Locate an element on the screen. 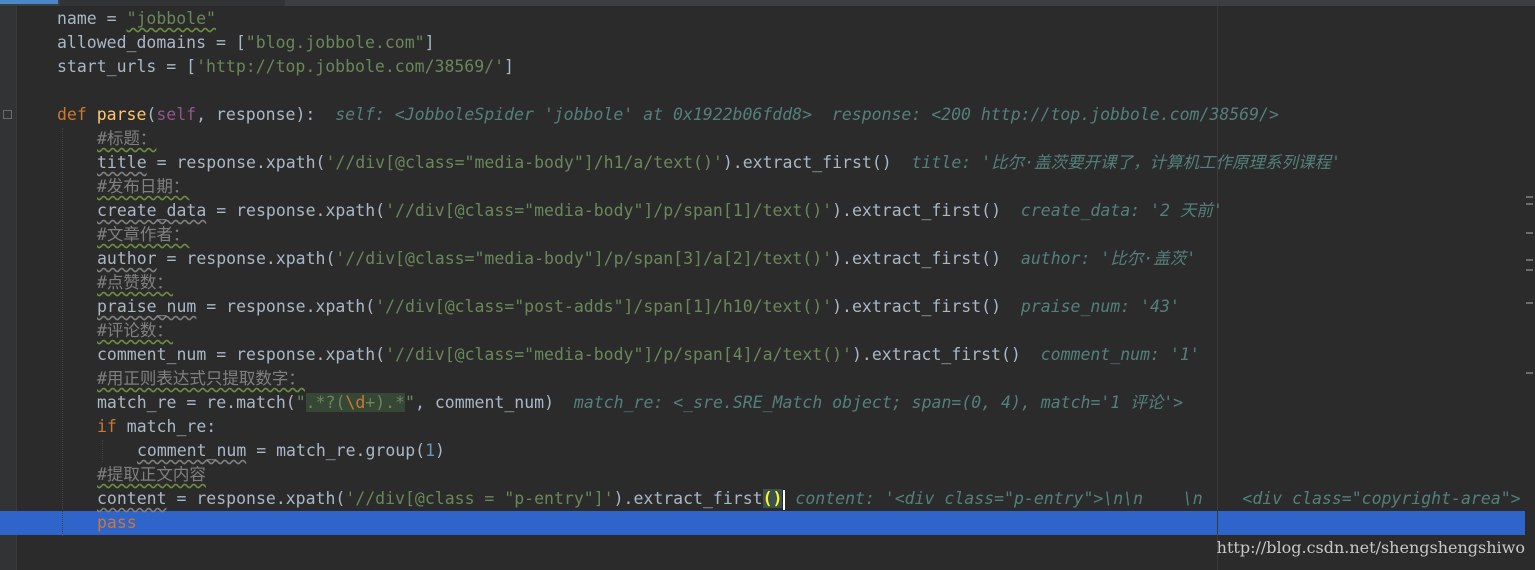  right-margin-guide is located at coordinates (1217, 288).